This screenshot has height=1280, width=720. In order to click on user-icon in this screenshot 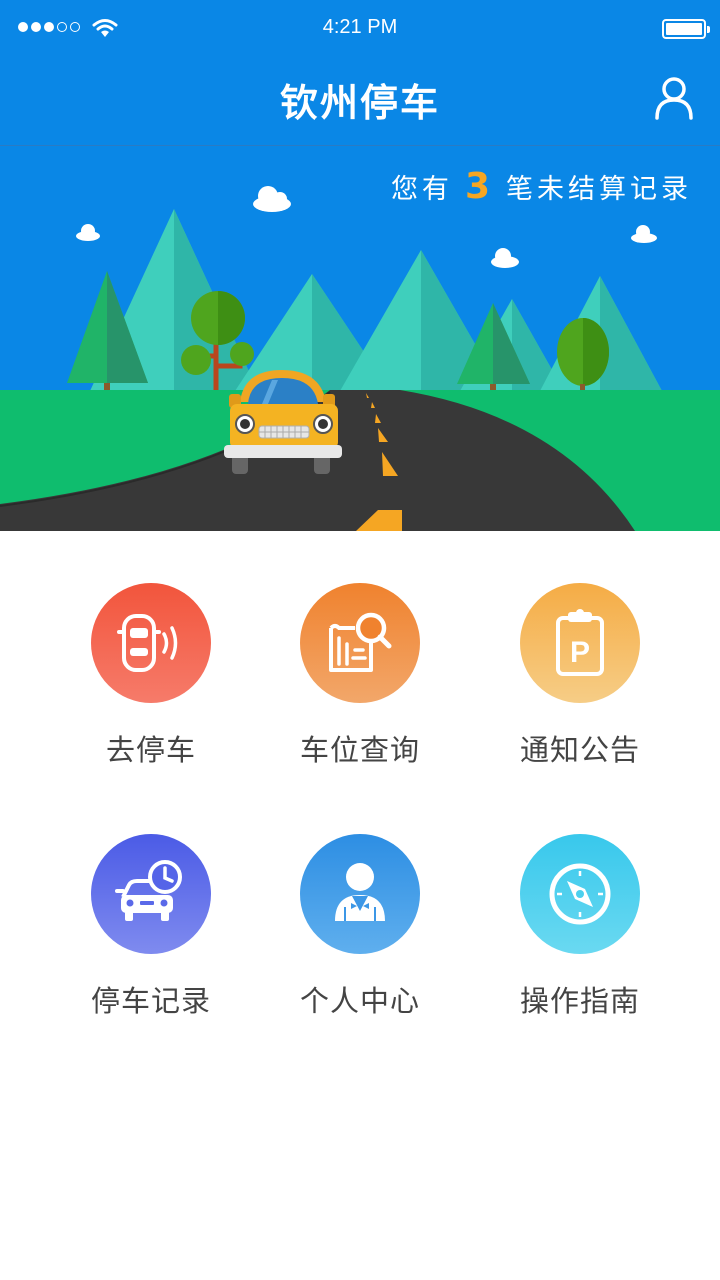, I will do `click(674, 98)`.